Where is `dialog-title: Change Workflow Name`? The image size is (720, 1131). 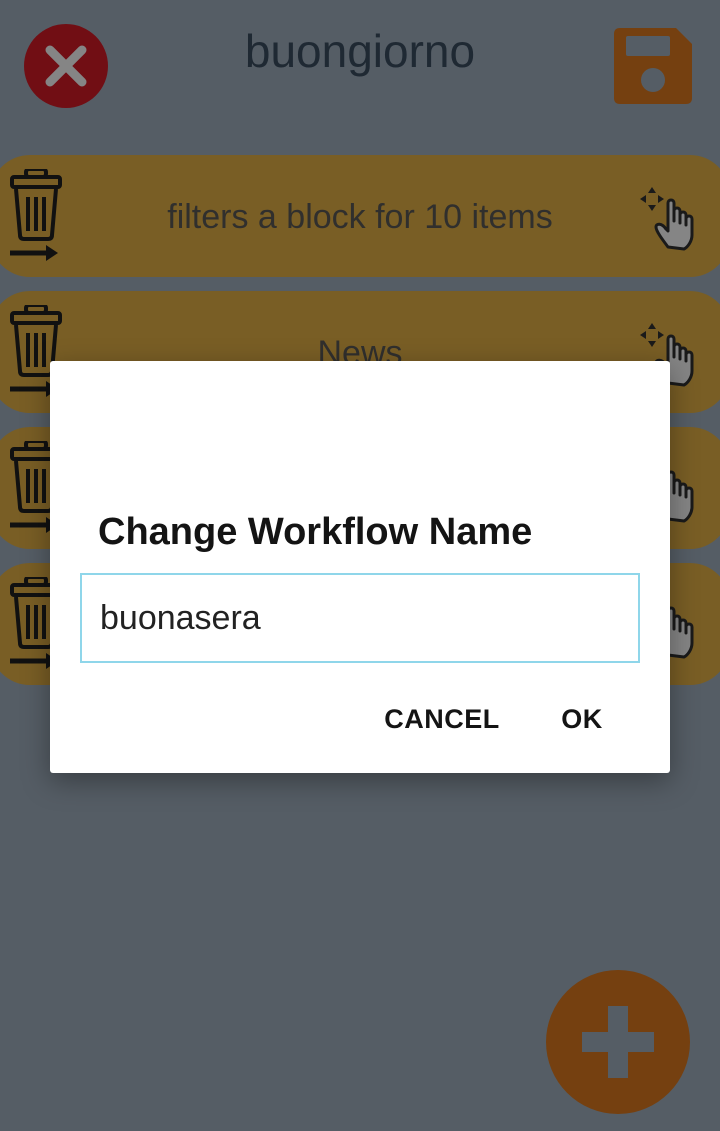
dialog-title: Change Workflow Name is located at coordinates (315, 532).